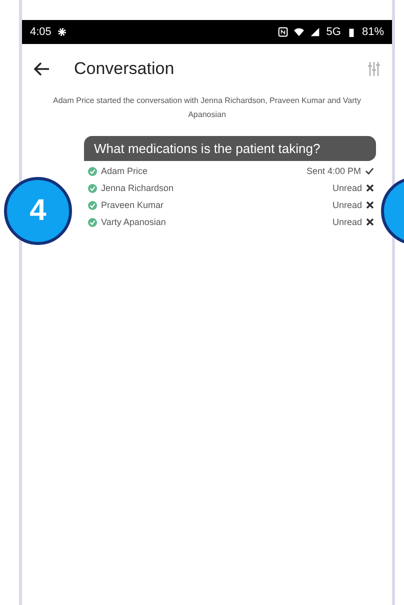  What do you see at coordinates (125, 69) in the screenshot?
I see `page-title: Conversation` at bounding box center [125, 69].